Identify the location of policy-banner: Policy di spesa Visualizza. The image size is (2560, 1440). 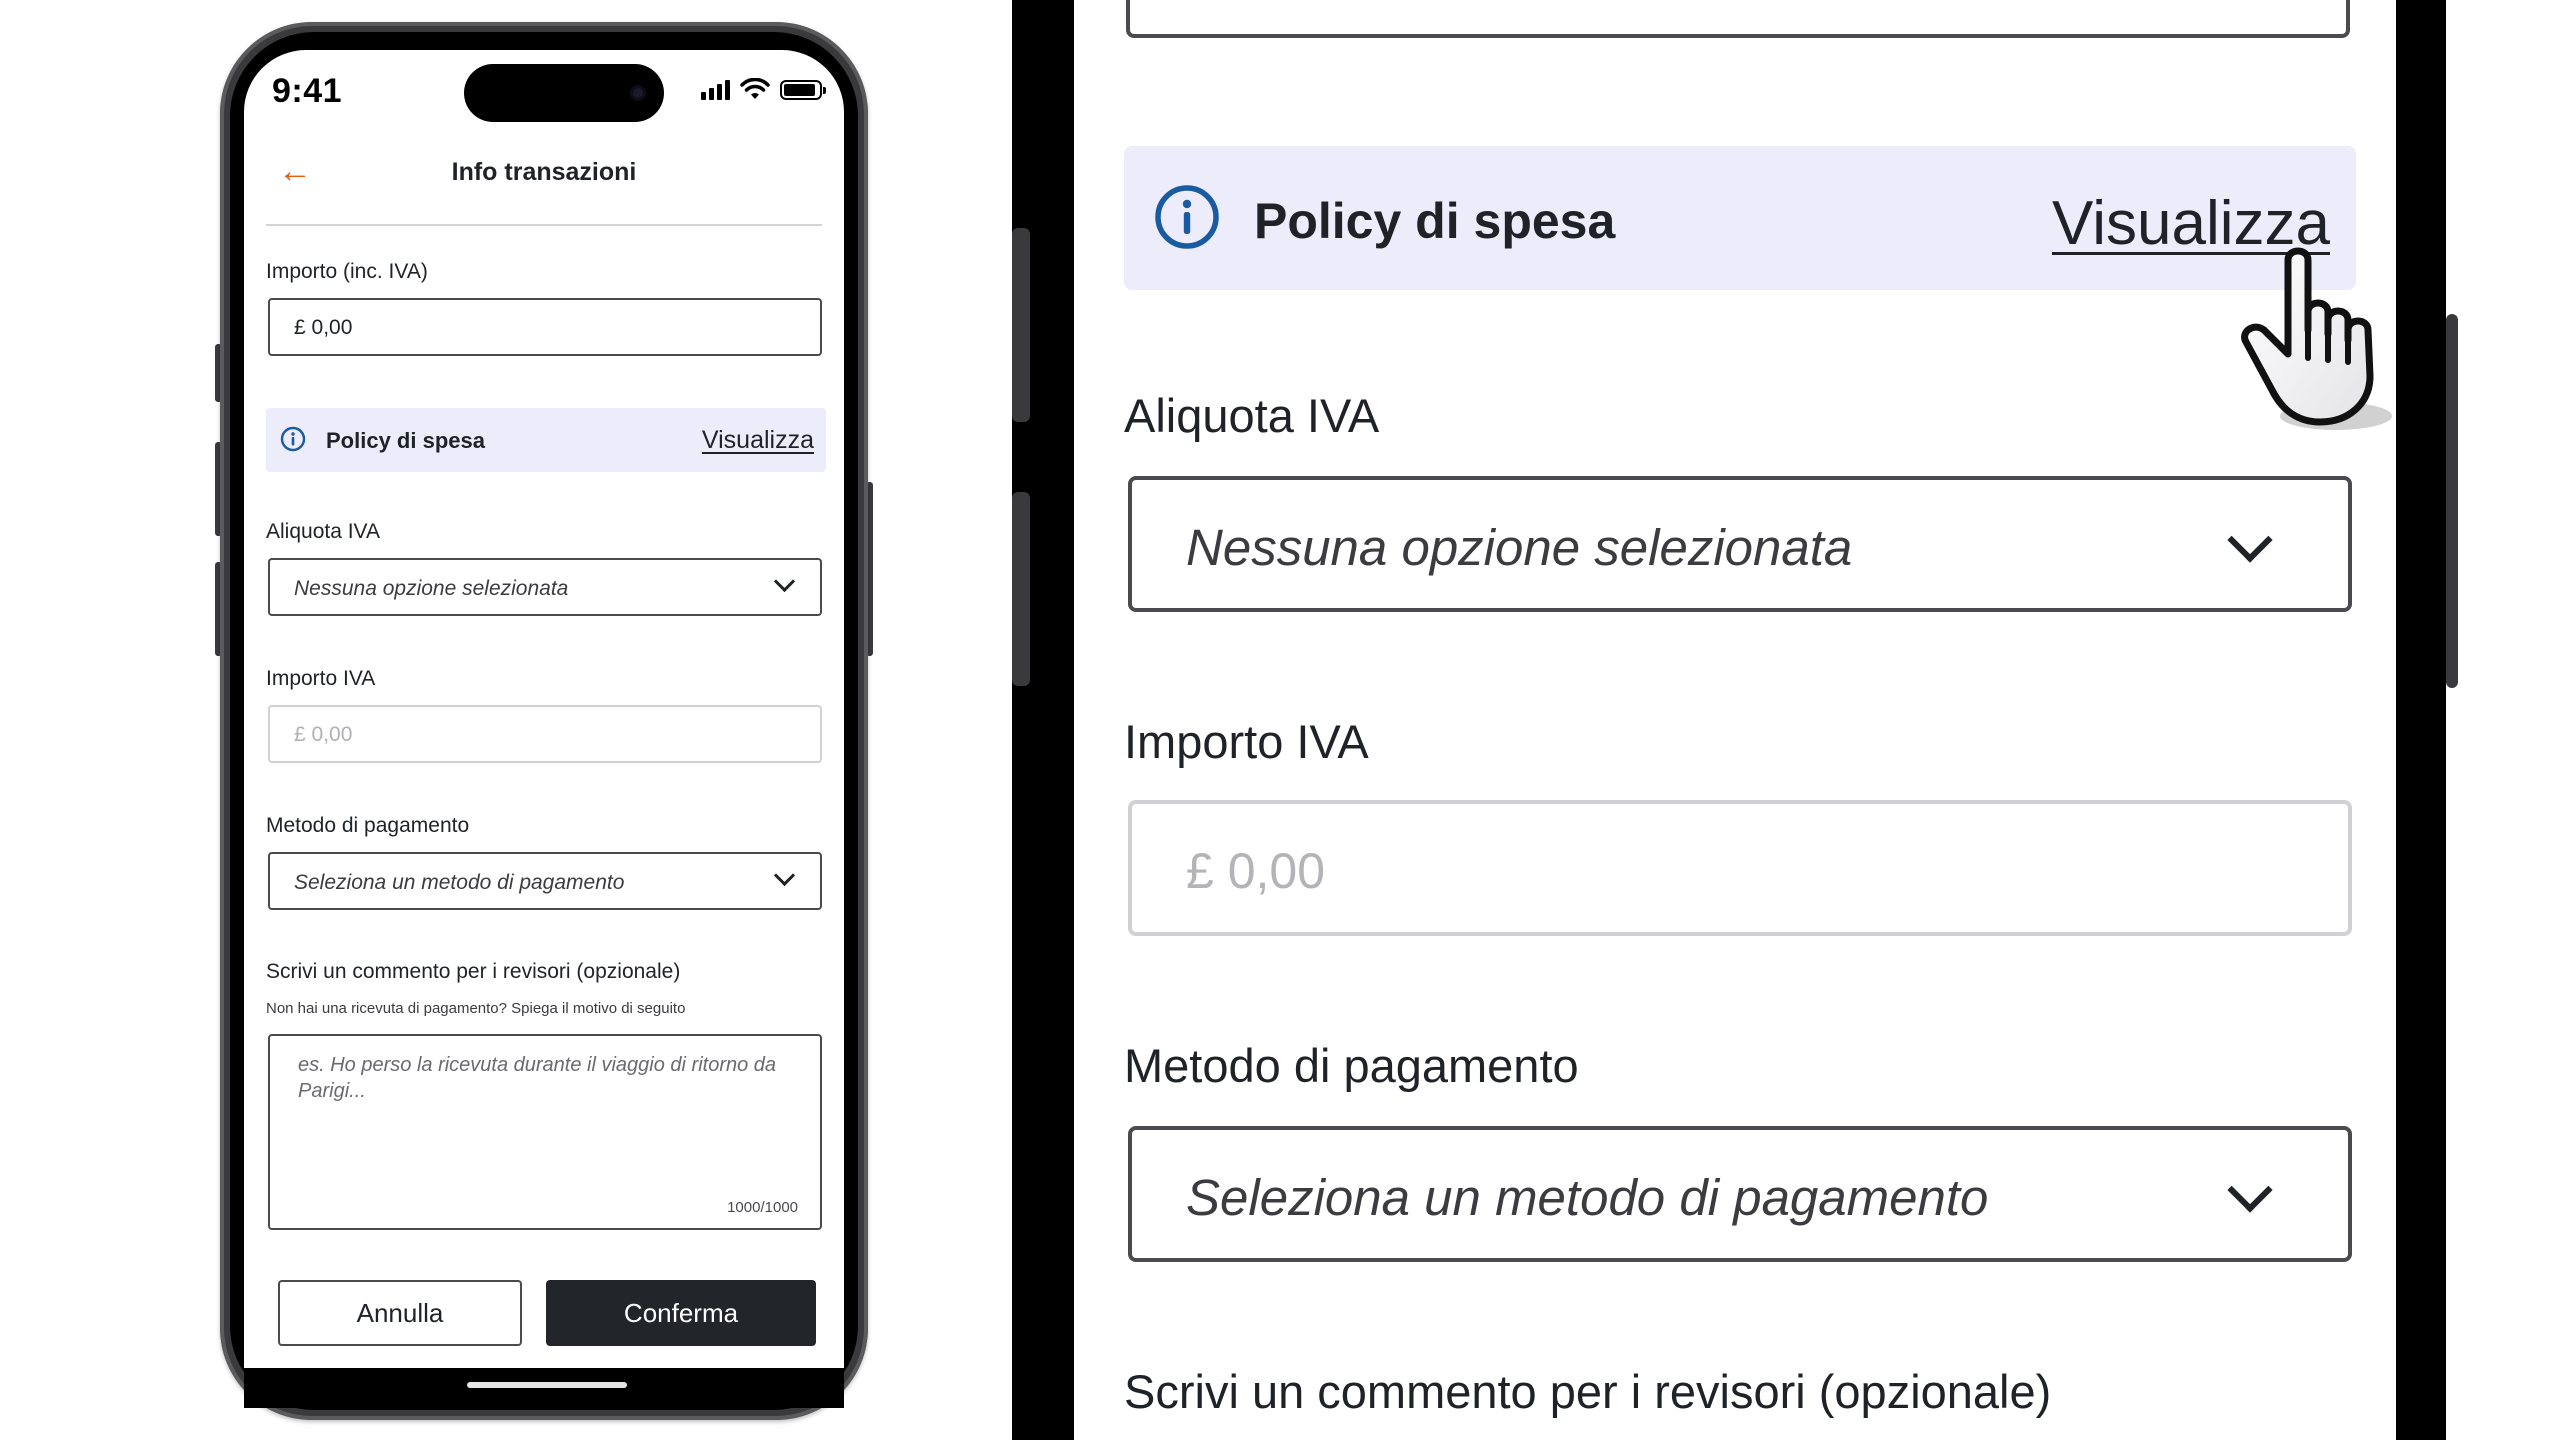
(546, 440).